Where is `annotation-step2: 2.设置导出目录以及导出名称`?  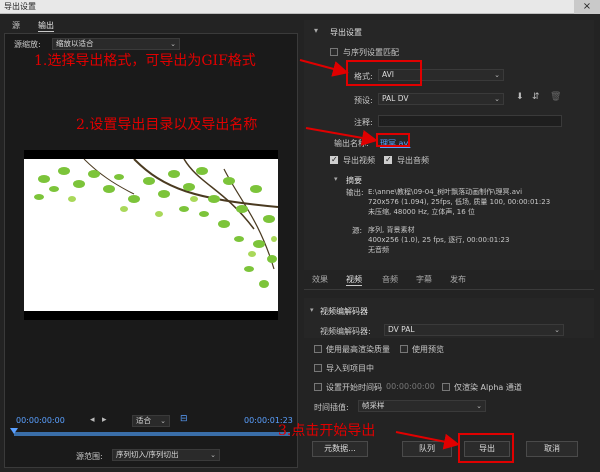 annotation-step2: 2.设置导出目录以及导出名称 is located at coordinates (167, 125).